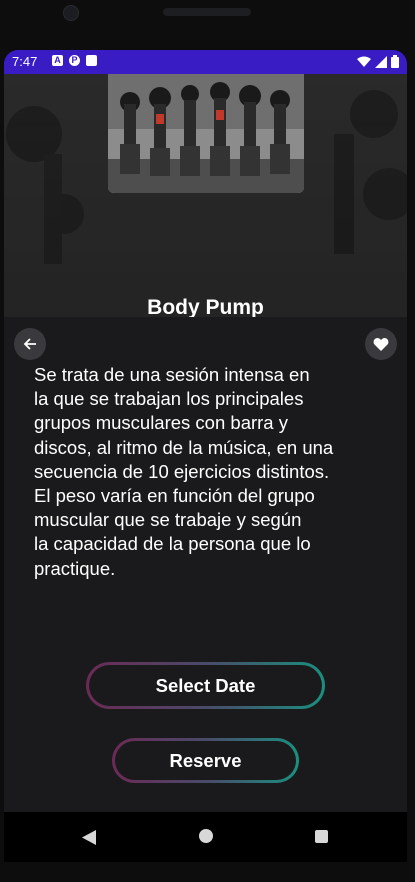  What do you see at coordinates (205, 306) in the screenshot?
I see `class-title: Body Pump` at bounding box center [205, 306].